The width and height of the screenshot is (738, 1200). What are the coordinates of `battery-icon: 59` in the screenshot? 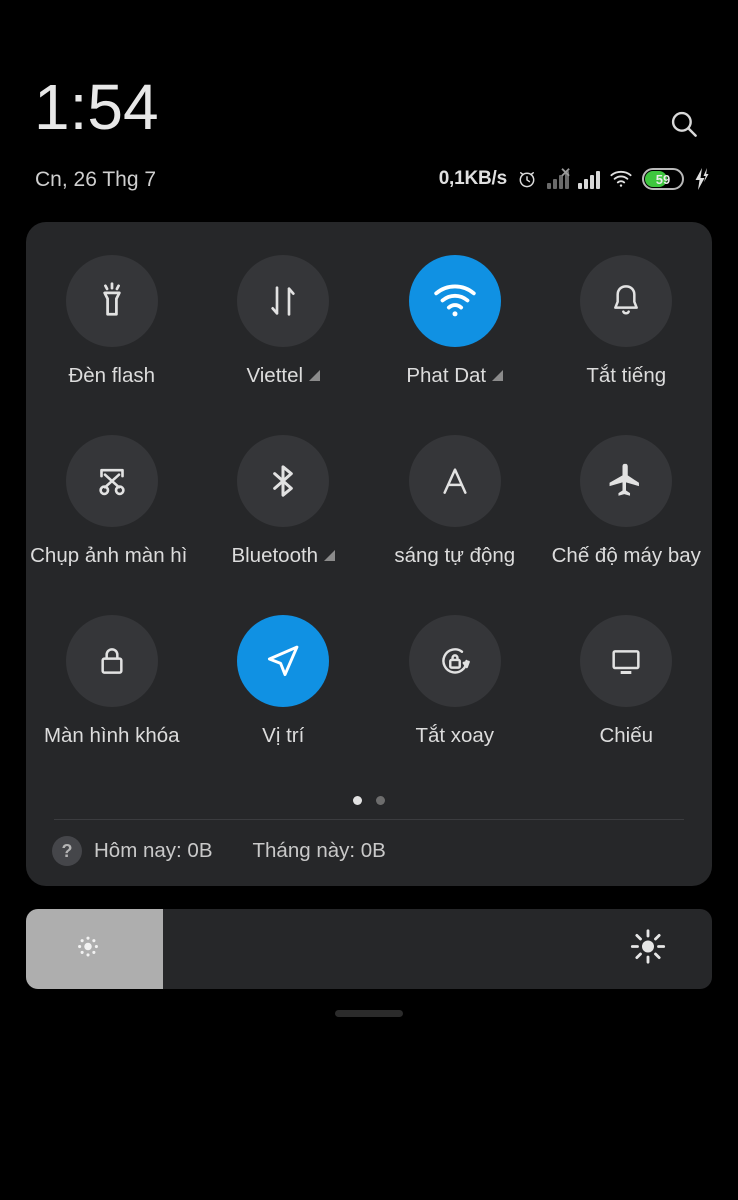 It's located at (663, 179).